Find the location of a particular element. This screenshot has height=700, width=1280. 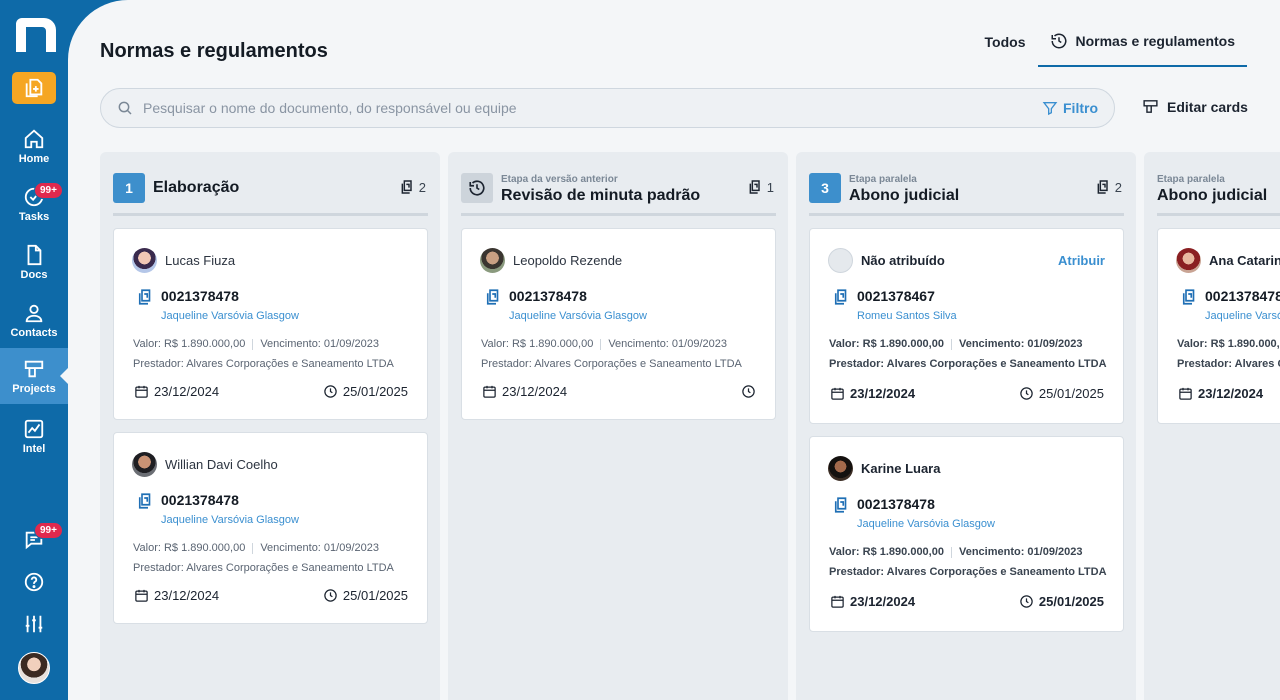

assignee-name: Karine Luara is located at coordinates (901, 468).